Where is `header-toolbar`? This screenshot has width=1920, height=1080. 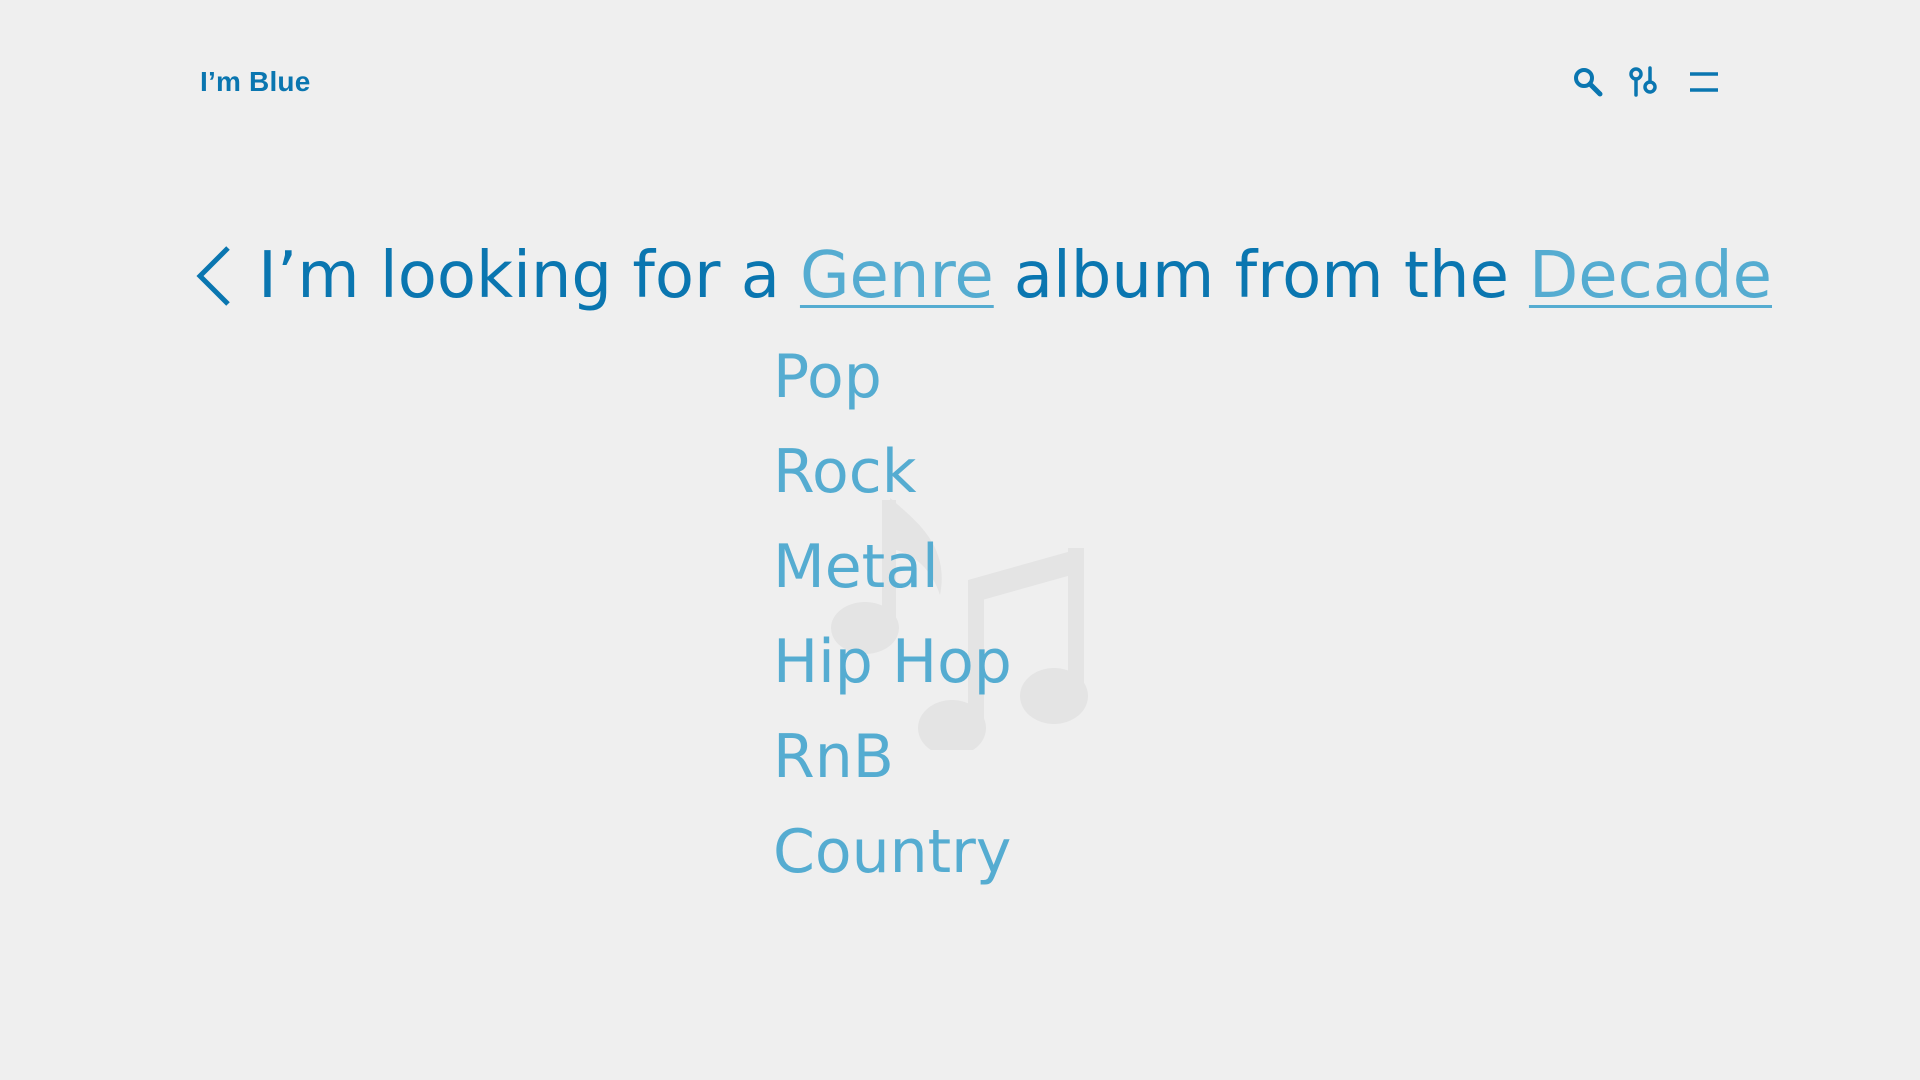
header-toolbar is located at coordinates (1646, 82).